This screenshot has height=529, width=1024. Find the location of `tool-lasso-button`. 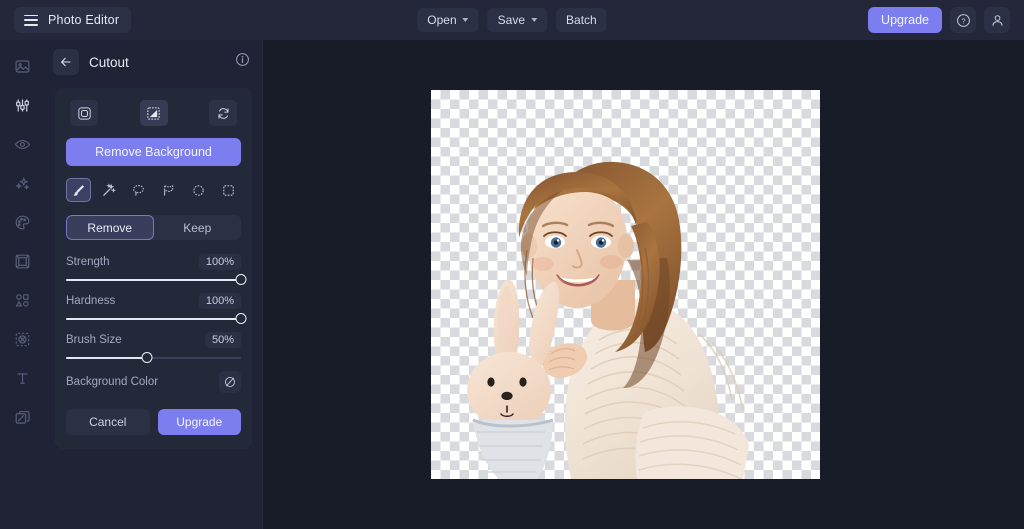

tool-lasso-button is located at coordinates (138, 190).